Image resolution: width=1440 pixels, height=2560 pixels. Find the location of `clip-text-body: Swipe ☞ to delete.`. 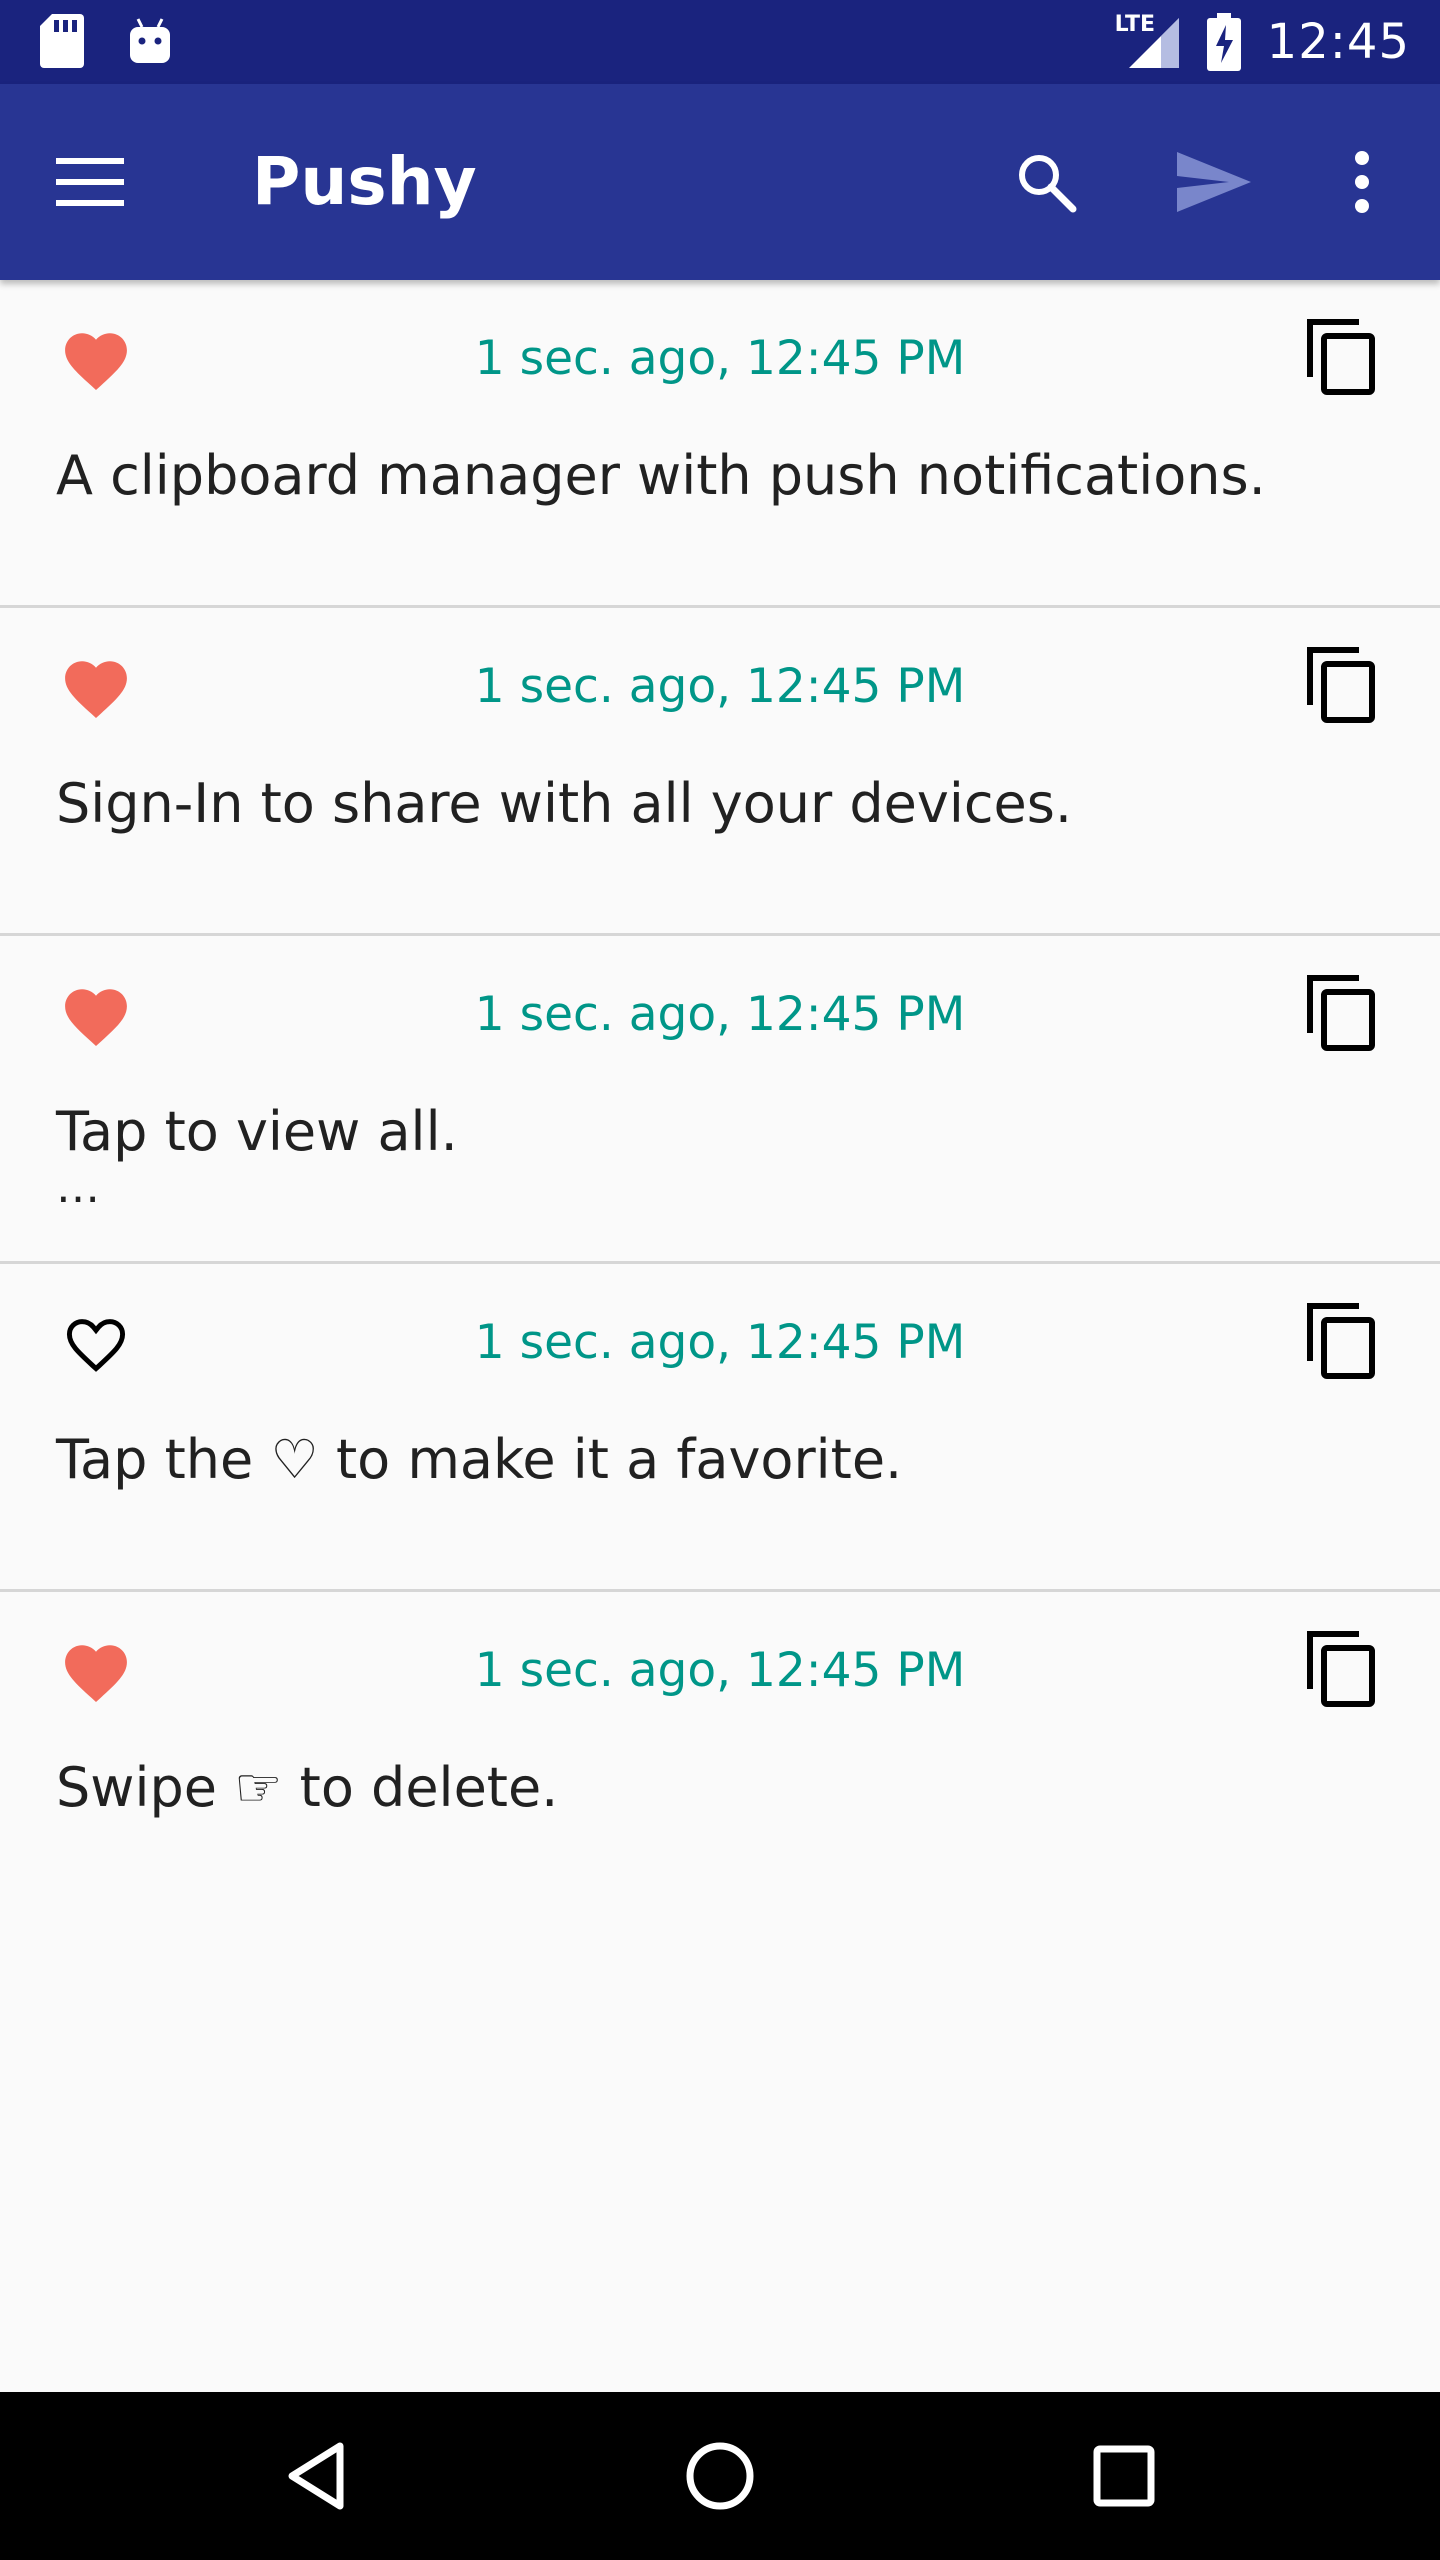

clip-text-body: Swipe ☞ to delete. is located at coordinates (307, 1787).